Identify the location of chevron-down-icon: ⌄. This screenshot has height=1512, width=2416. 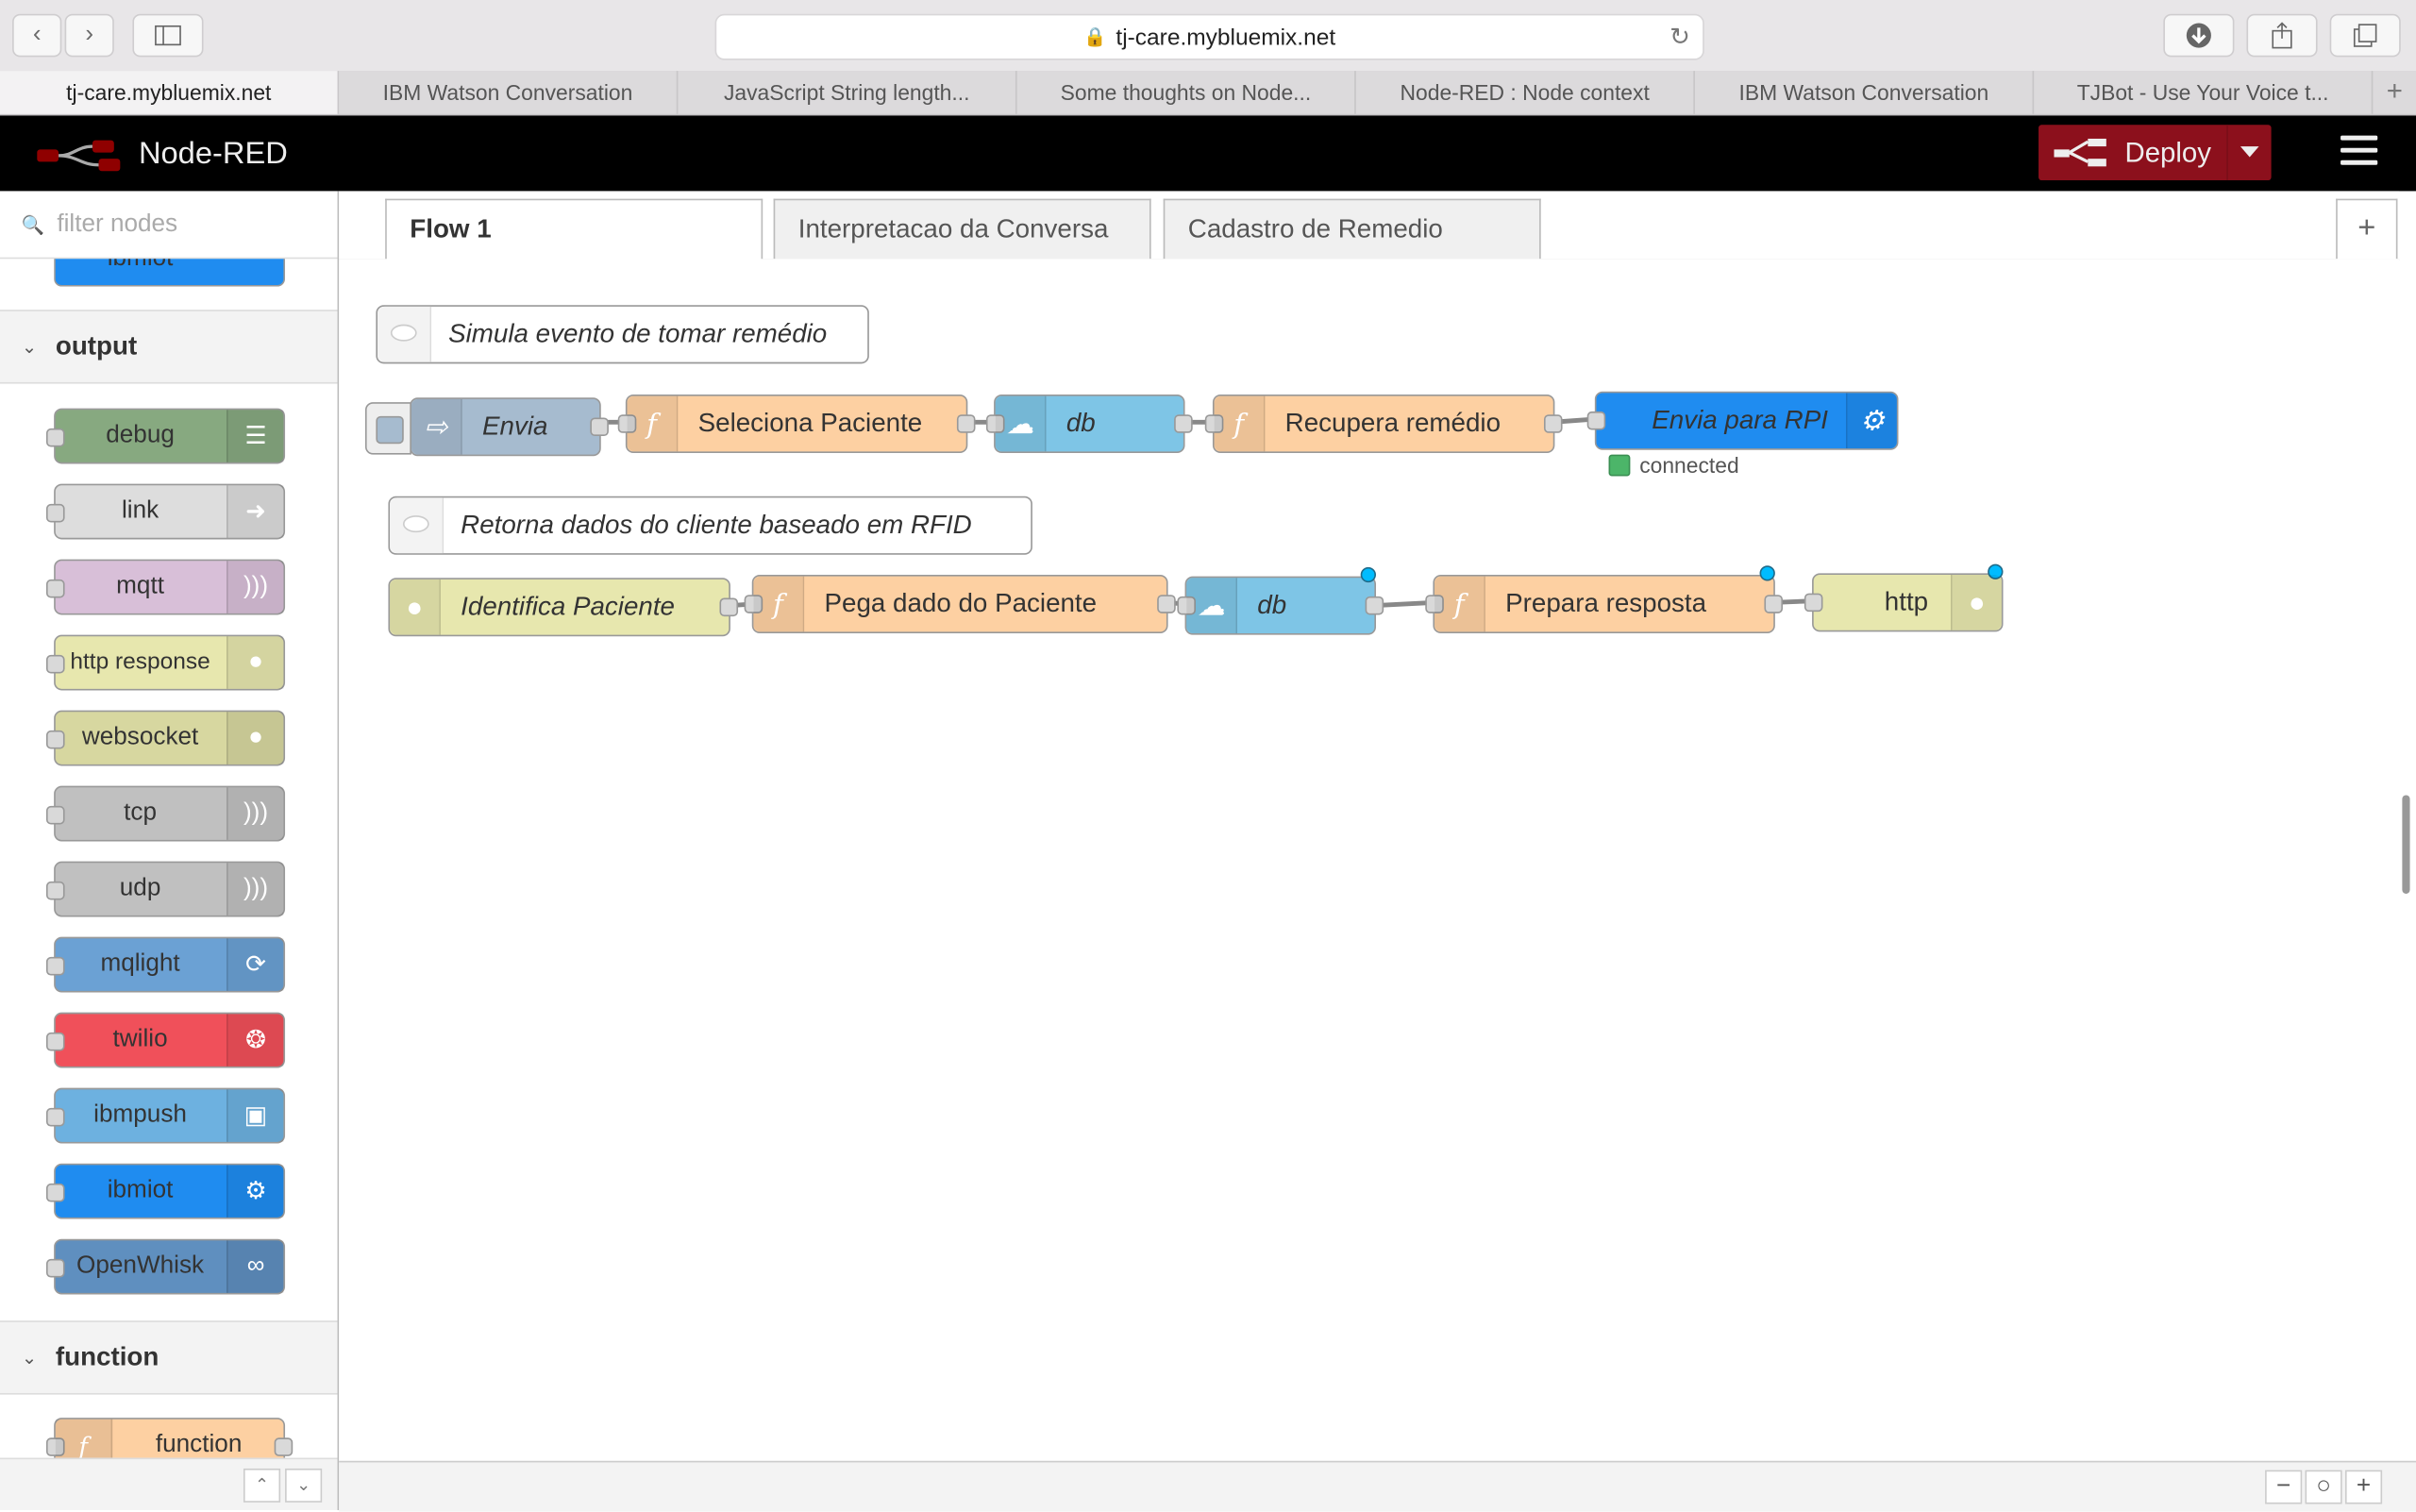
(30, 1357).